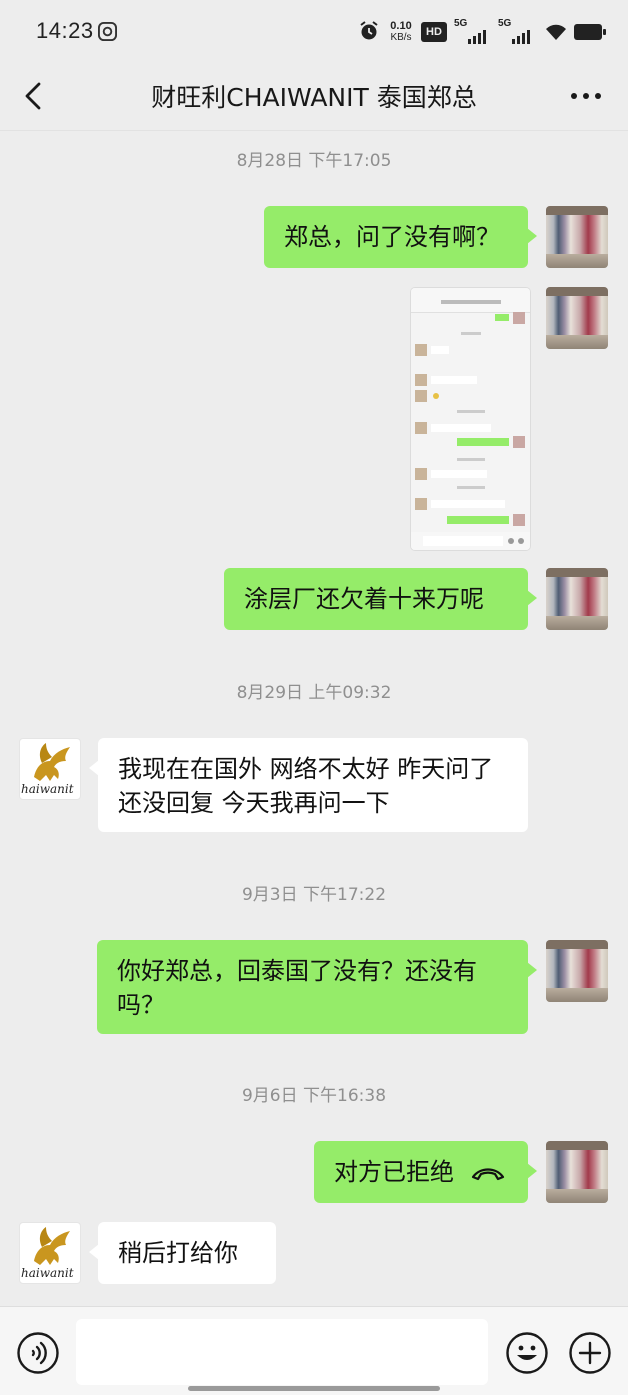  I want to click on status-time: 14:23, so click(65, 30).